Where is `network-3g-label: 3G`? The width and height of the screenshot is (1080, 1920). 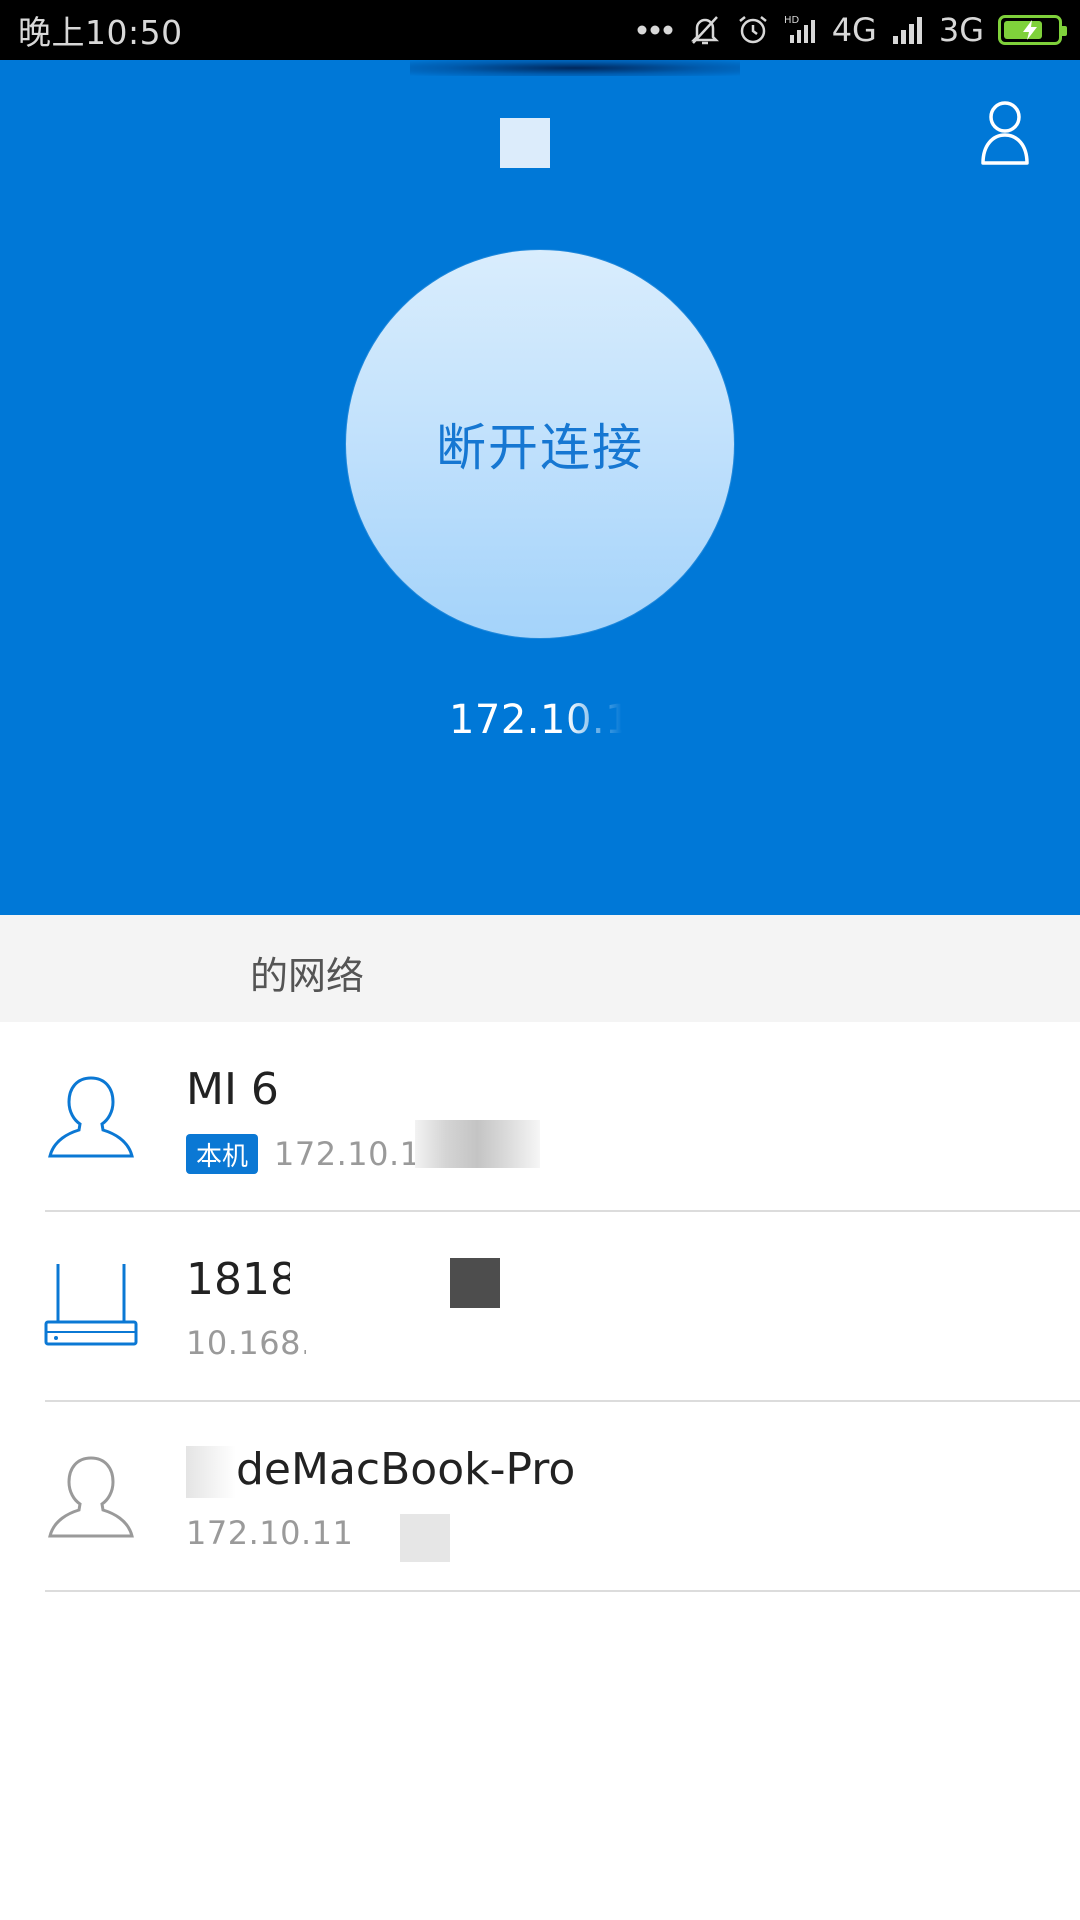 network-3g-label: 3G is located at coordinates (961, 30).